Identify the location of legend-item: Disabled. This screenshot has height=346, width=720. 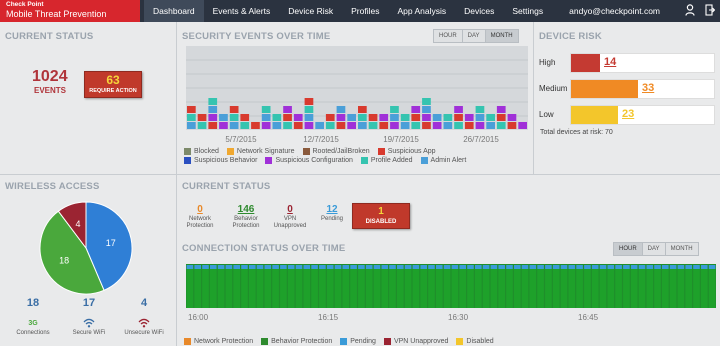
(475, 341).